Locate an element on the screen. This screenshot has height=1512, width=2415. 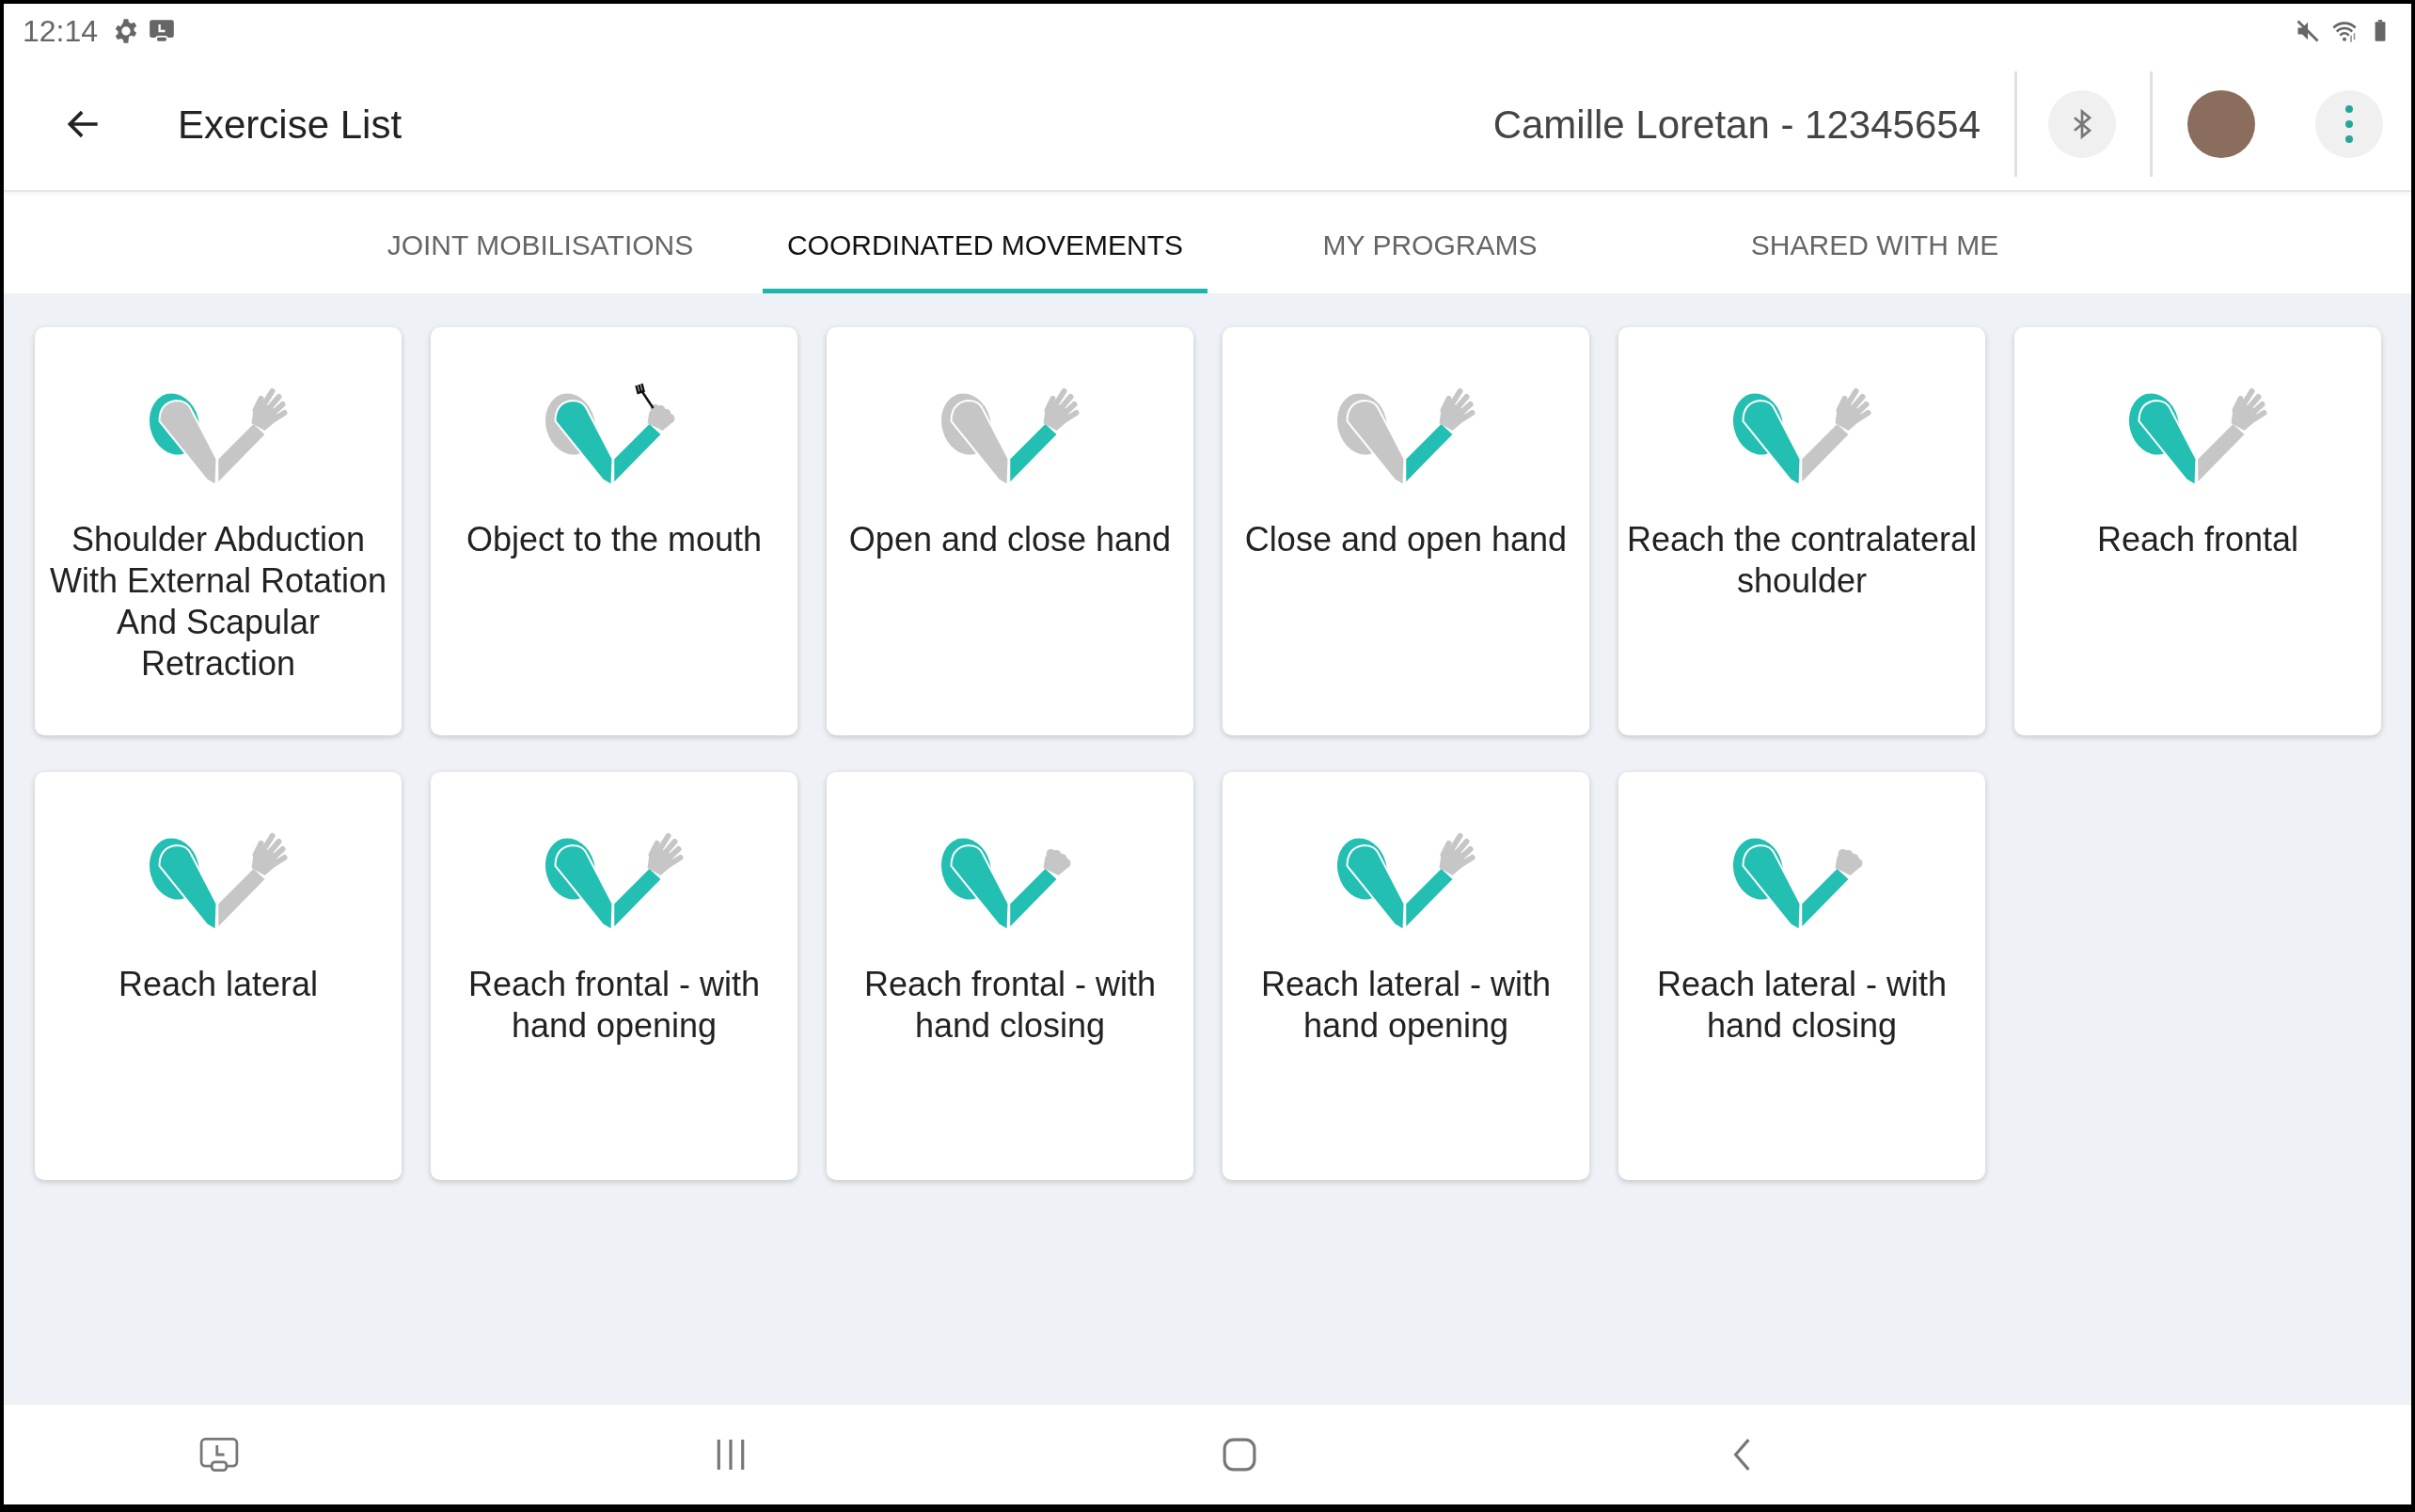
exercise-card: Reach lateral - with hand opening is located at coordinates (1406, 976).